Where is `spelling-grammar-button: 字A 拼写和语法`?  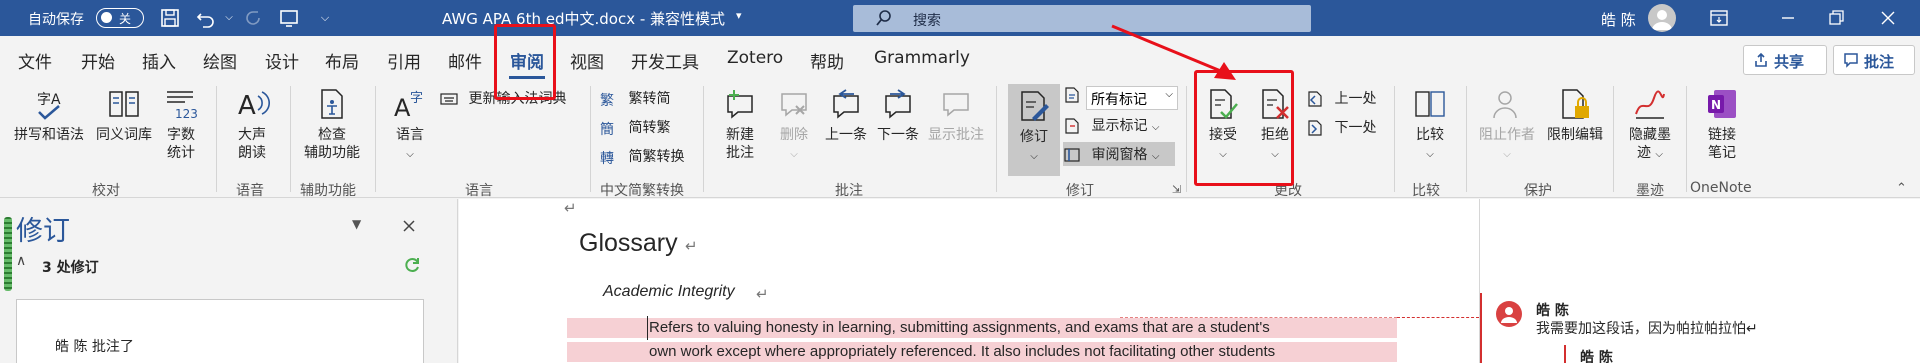 spelling-grammar-button: 字A 拼写和语法 is located at coordinates (49, 115).